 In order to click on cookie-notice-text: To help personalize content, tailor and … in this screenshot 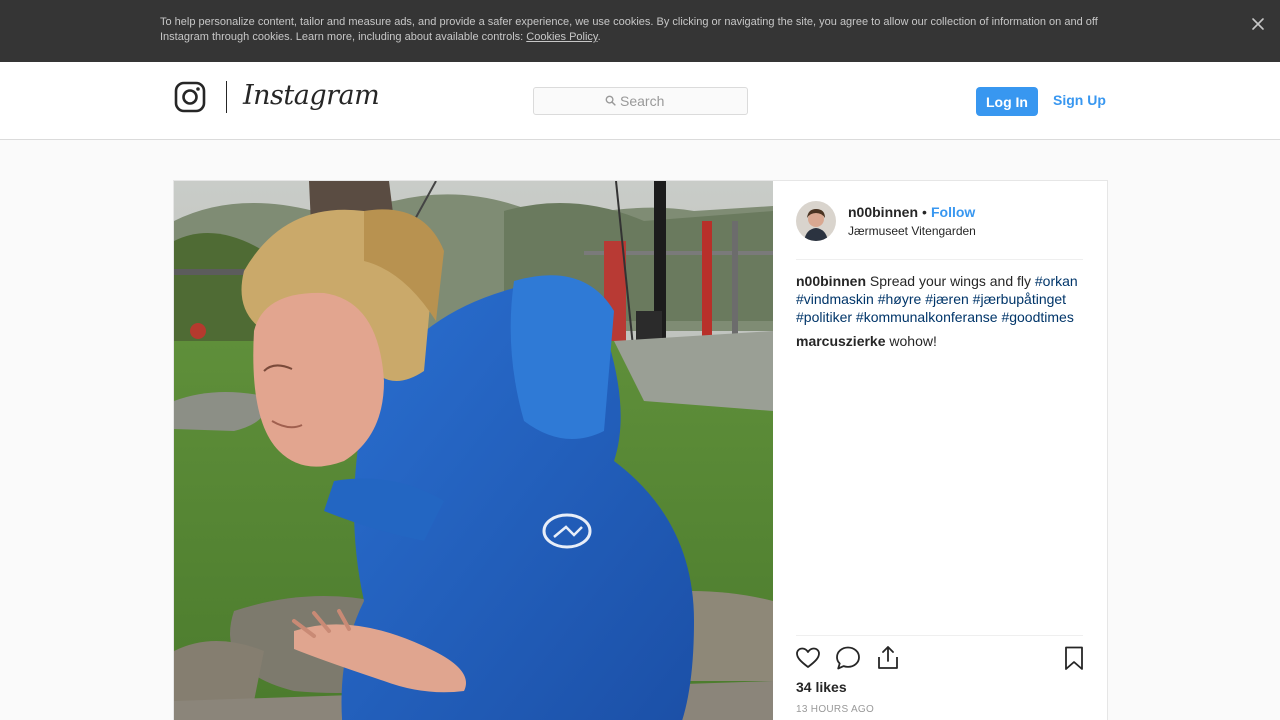, I will do `click(635, 30)`.